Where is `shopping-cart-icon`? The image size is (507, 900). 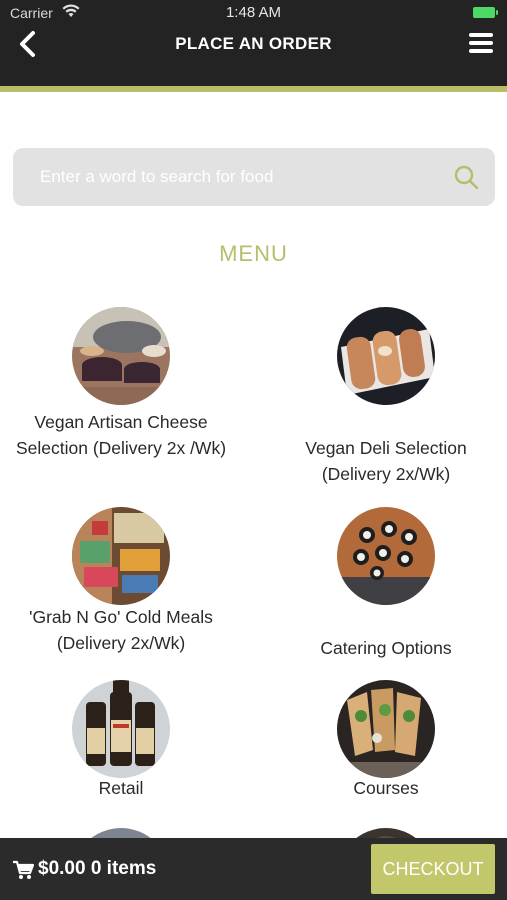 shopping-cart-icon is located at coordinates (23, 869).